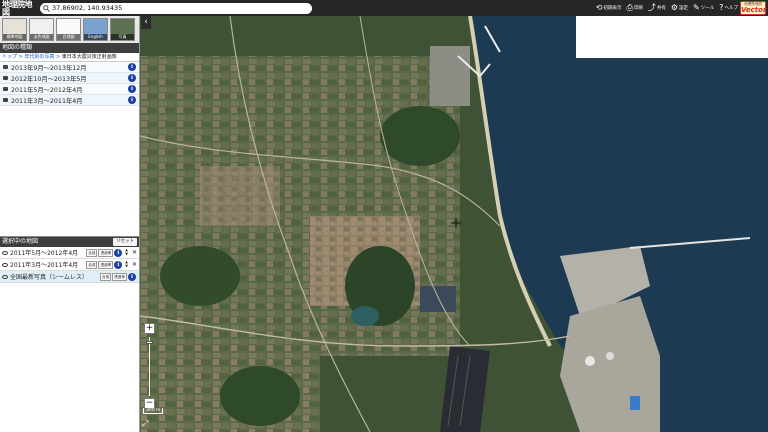  Describe the element at coordinates (149, 342) in the screenshot. I see `zoom-slider-handle` at that location.